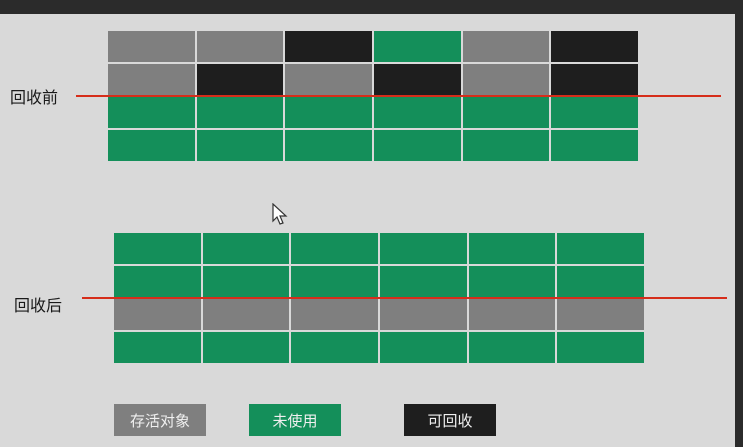  What do you see at coordinates (280, 216) in the screenshot?
I see `mouse-pointer-icon` at bounding box center [280, 216].